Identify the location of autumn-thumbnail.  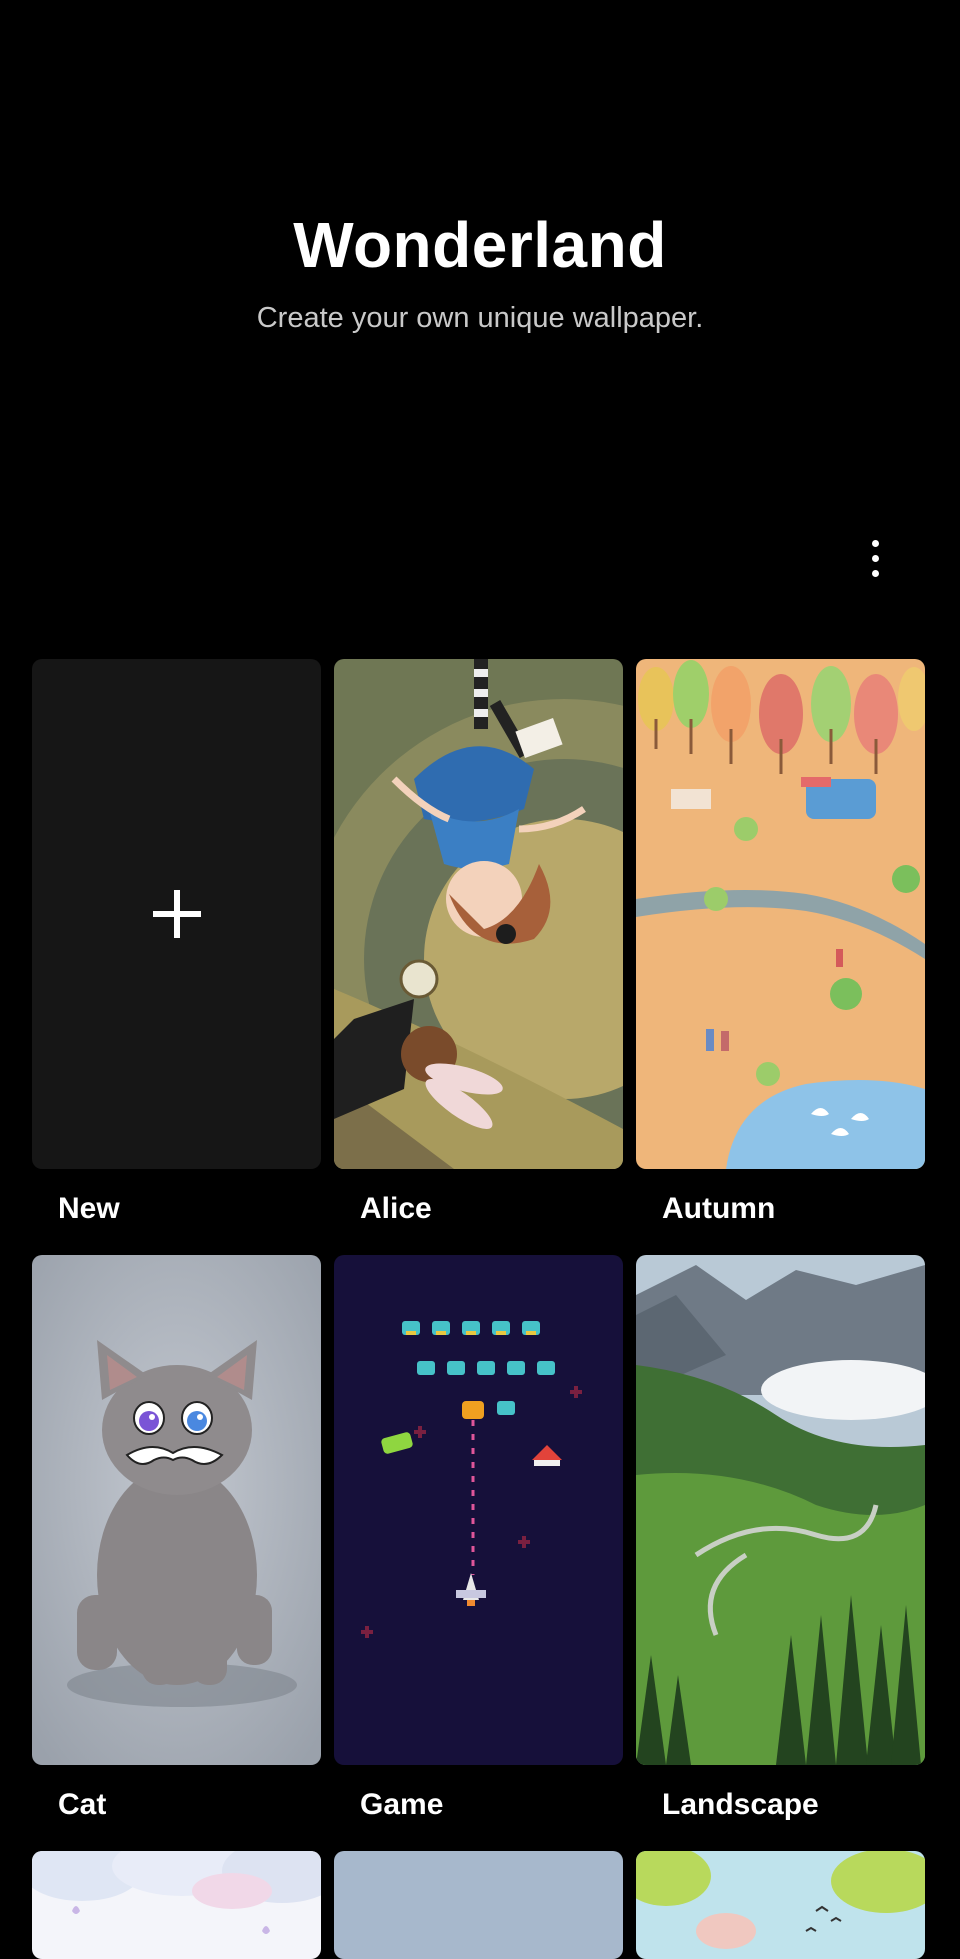
(780, 914).